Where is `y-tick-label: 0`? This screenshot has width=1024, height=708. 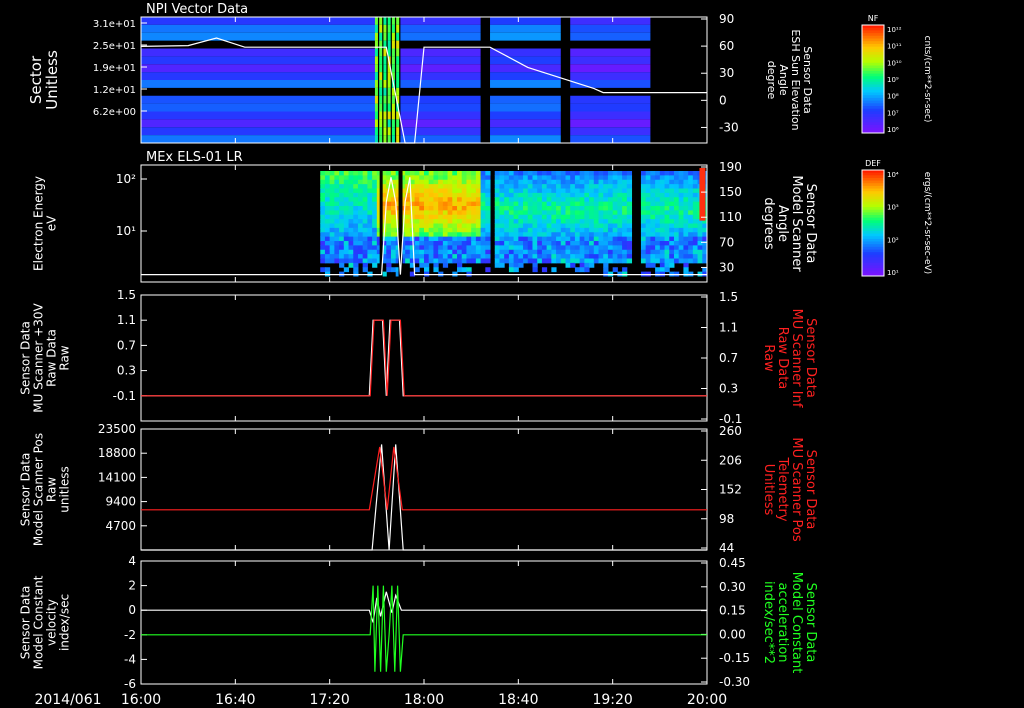
y-tick-label: 0 is located at coordinates (132, 610).